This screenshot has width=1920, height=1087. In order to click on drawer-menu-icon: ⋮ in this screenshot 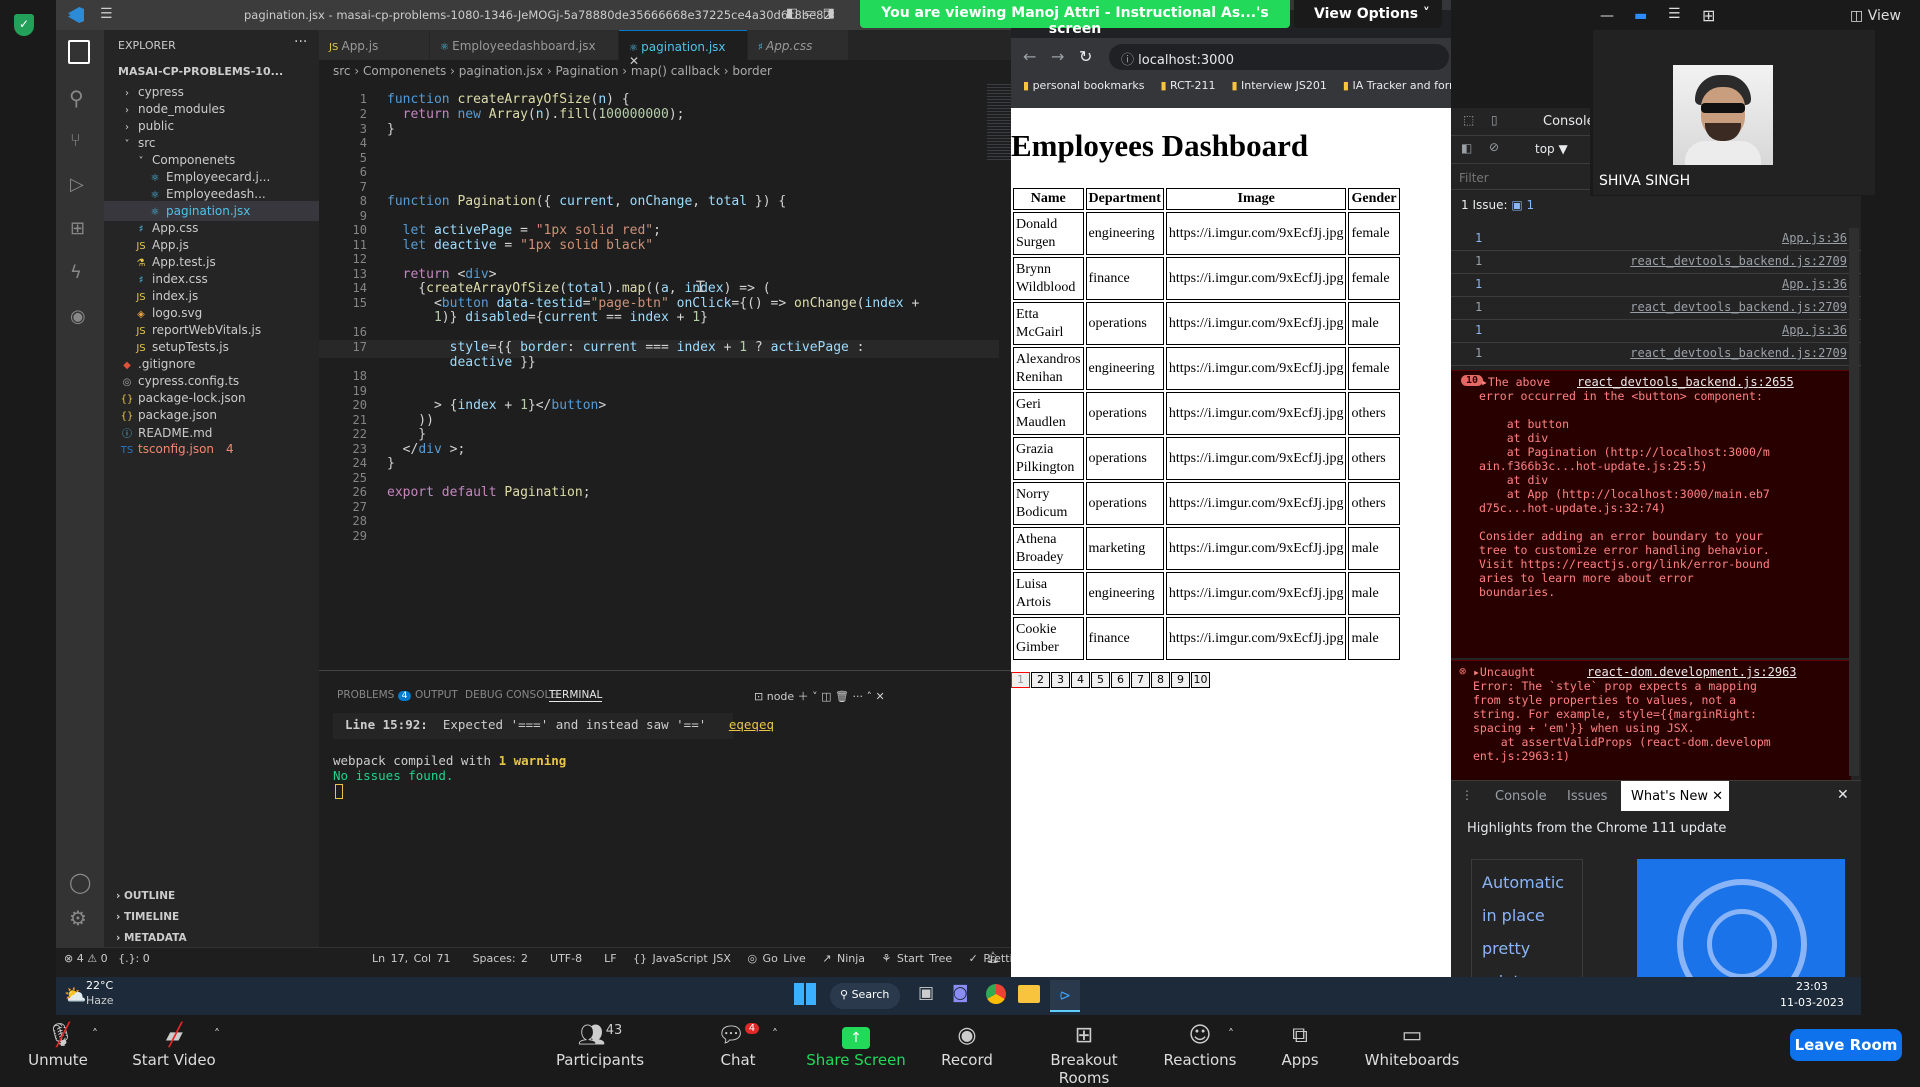, I will do `click(1467, 795)`.